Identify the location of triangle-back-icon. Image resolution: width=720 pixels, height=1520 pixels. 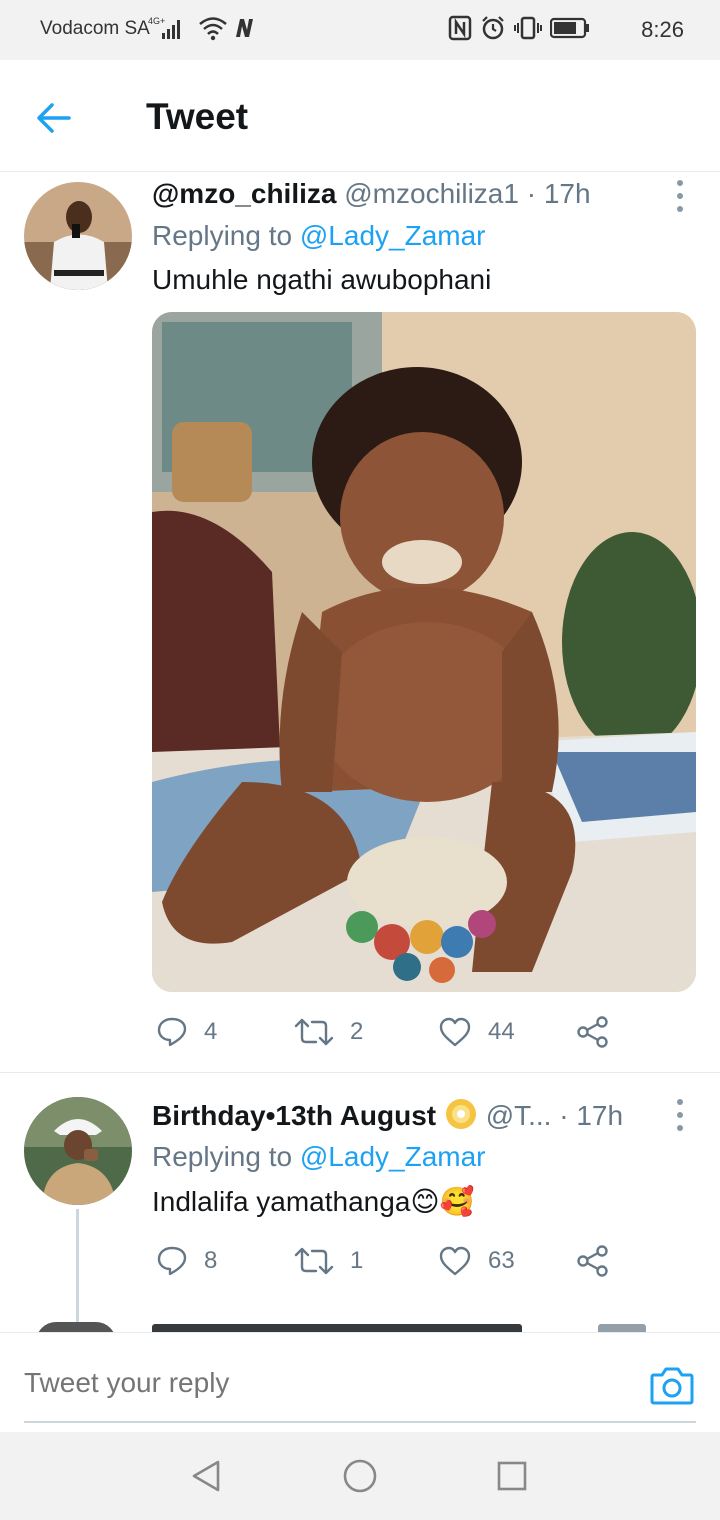
(206, 1476).